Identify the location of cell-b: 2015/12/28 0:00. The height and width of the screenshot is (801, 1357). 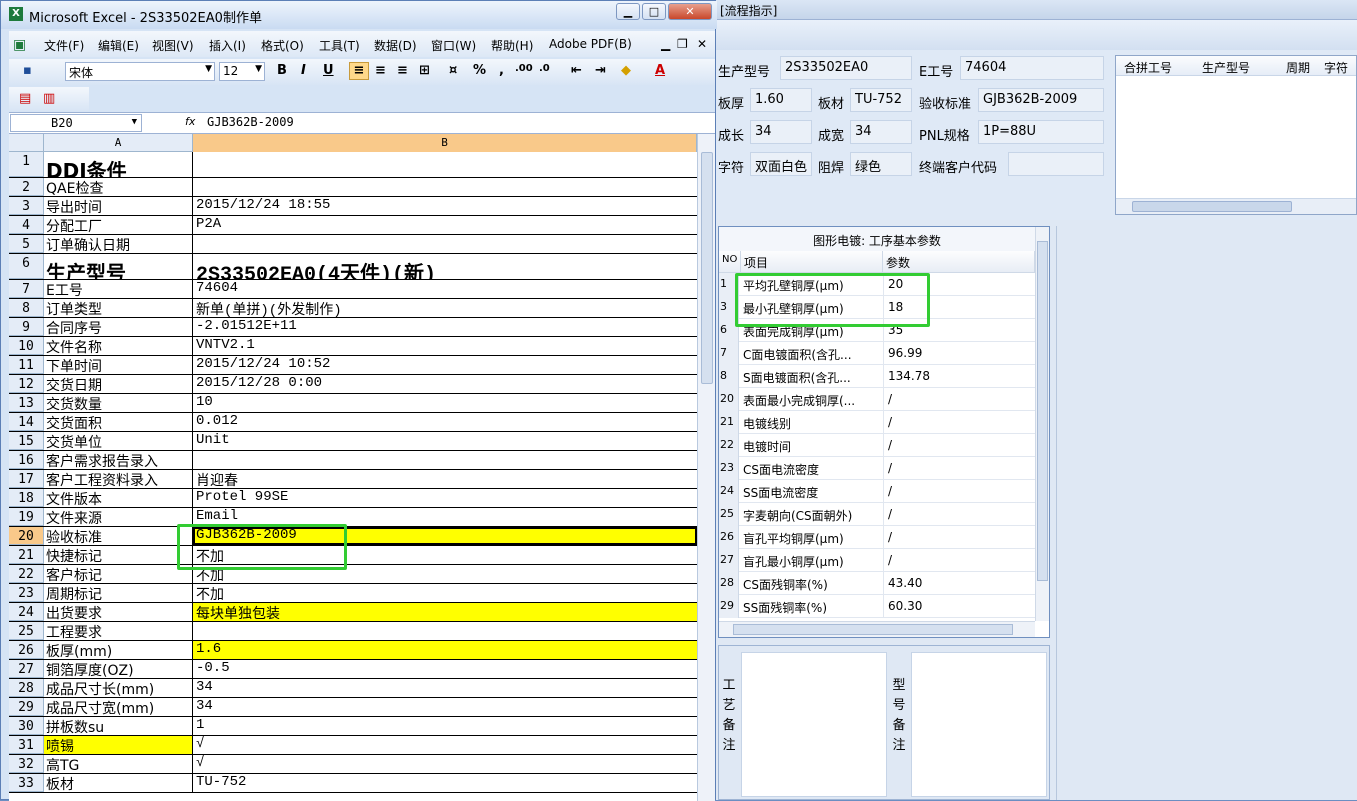
(445, 384).